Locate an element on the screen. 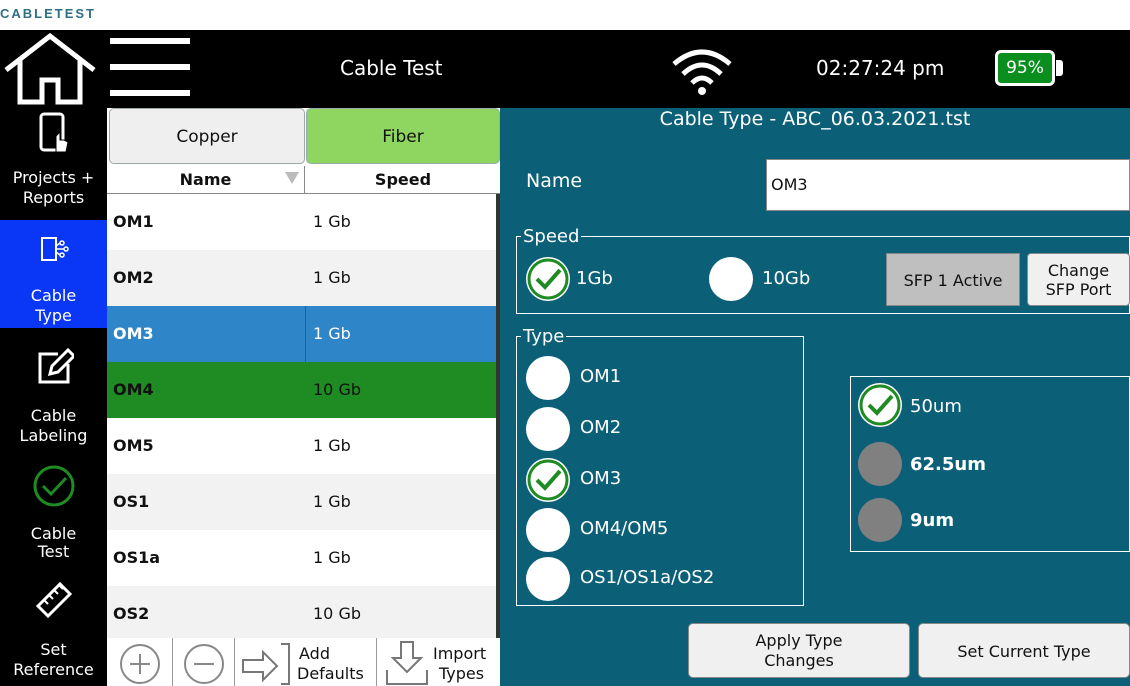 This screenshot has width=1130, height=686. nav-projects-reports: Projects + Reports is located at coordinates (53, 163).